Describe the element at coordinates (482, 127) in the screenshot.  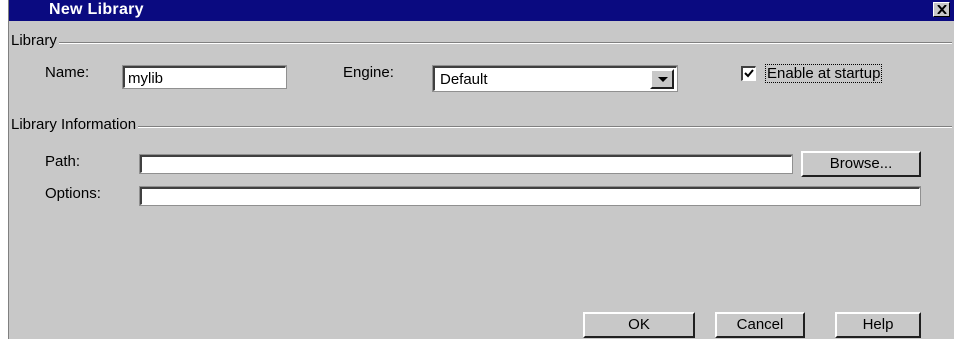
I see `info-group-separator` at that location.